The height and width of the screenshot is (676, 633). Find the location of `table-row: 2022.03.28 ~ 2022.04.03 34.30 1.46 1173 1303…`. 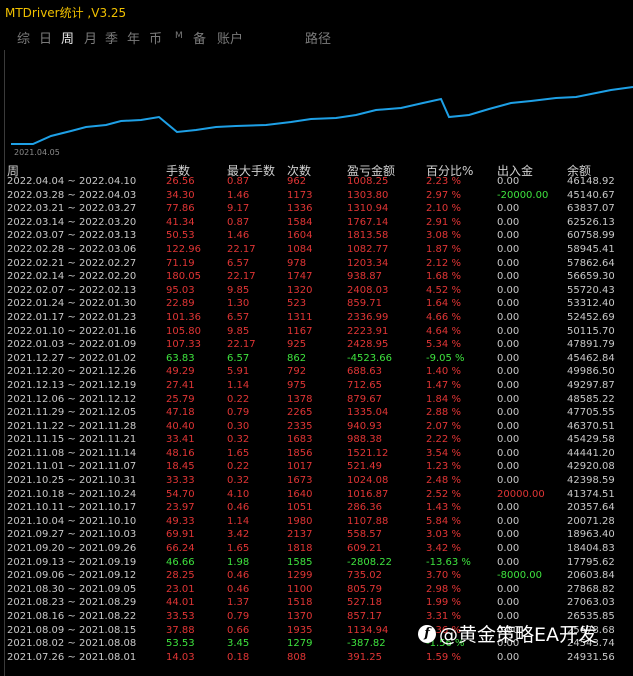

table-row: 2022.03.28 ~ 2022.04.03 34.30 1.46 1173 1303… is located at coordinates (316, 196).